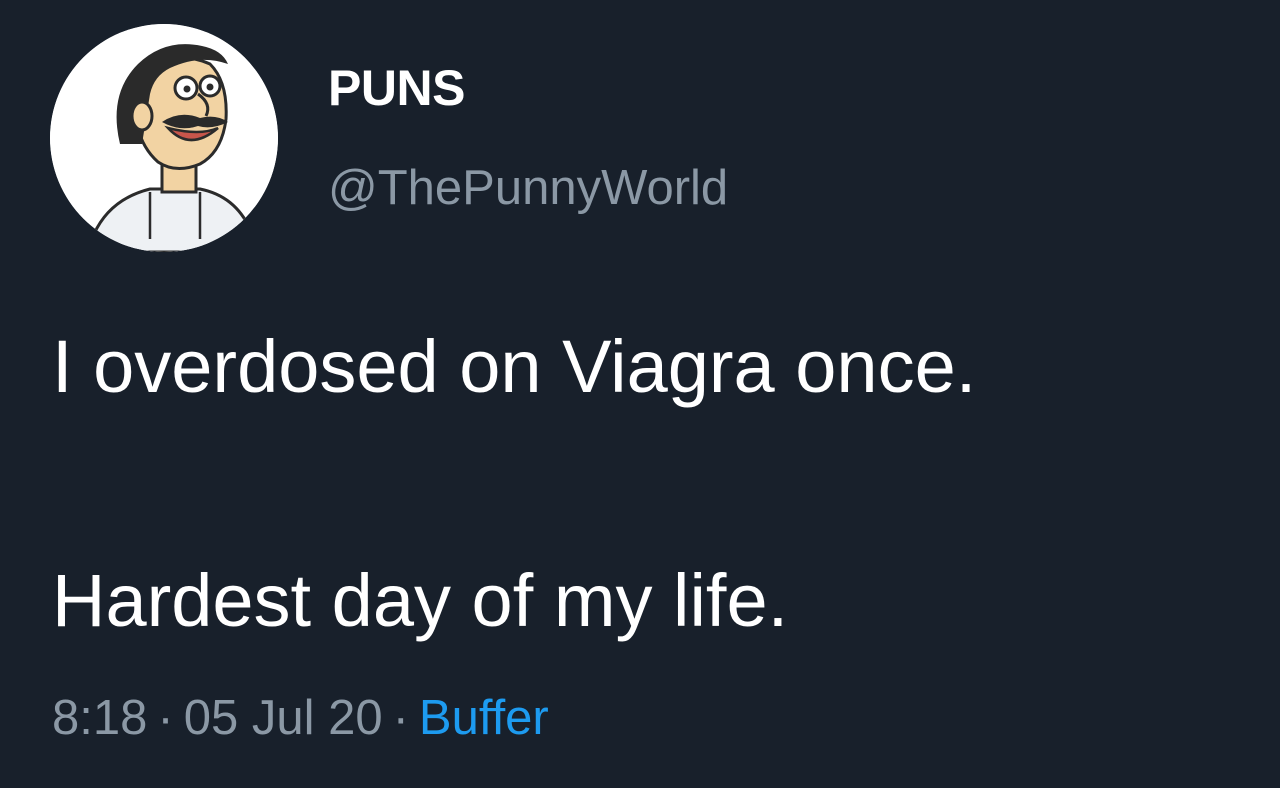  I want to click on tweet-time: 8:18, so click(99, 718).